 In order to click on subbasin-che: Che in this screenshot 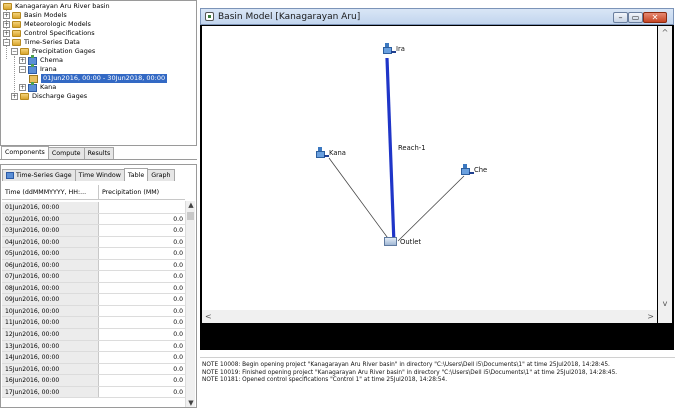, I will do `click(473, 170)`.